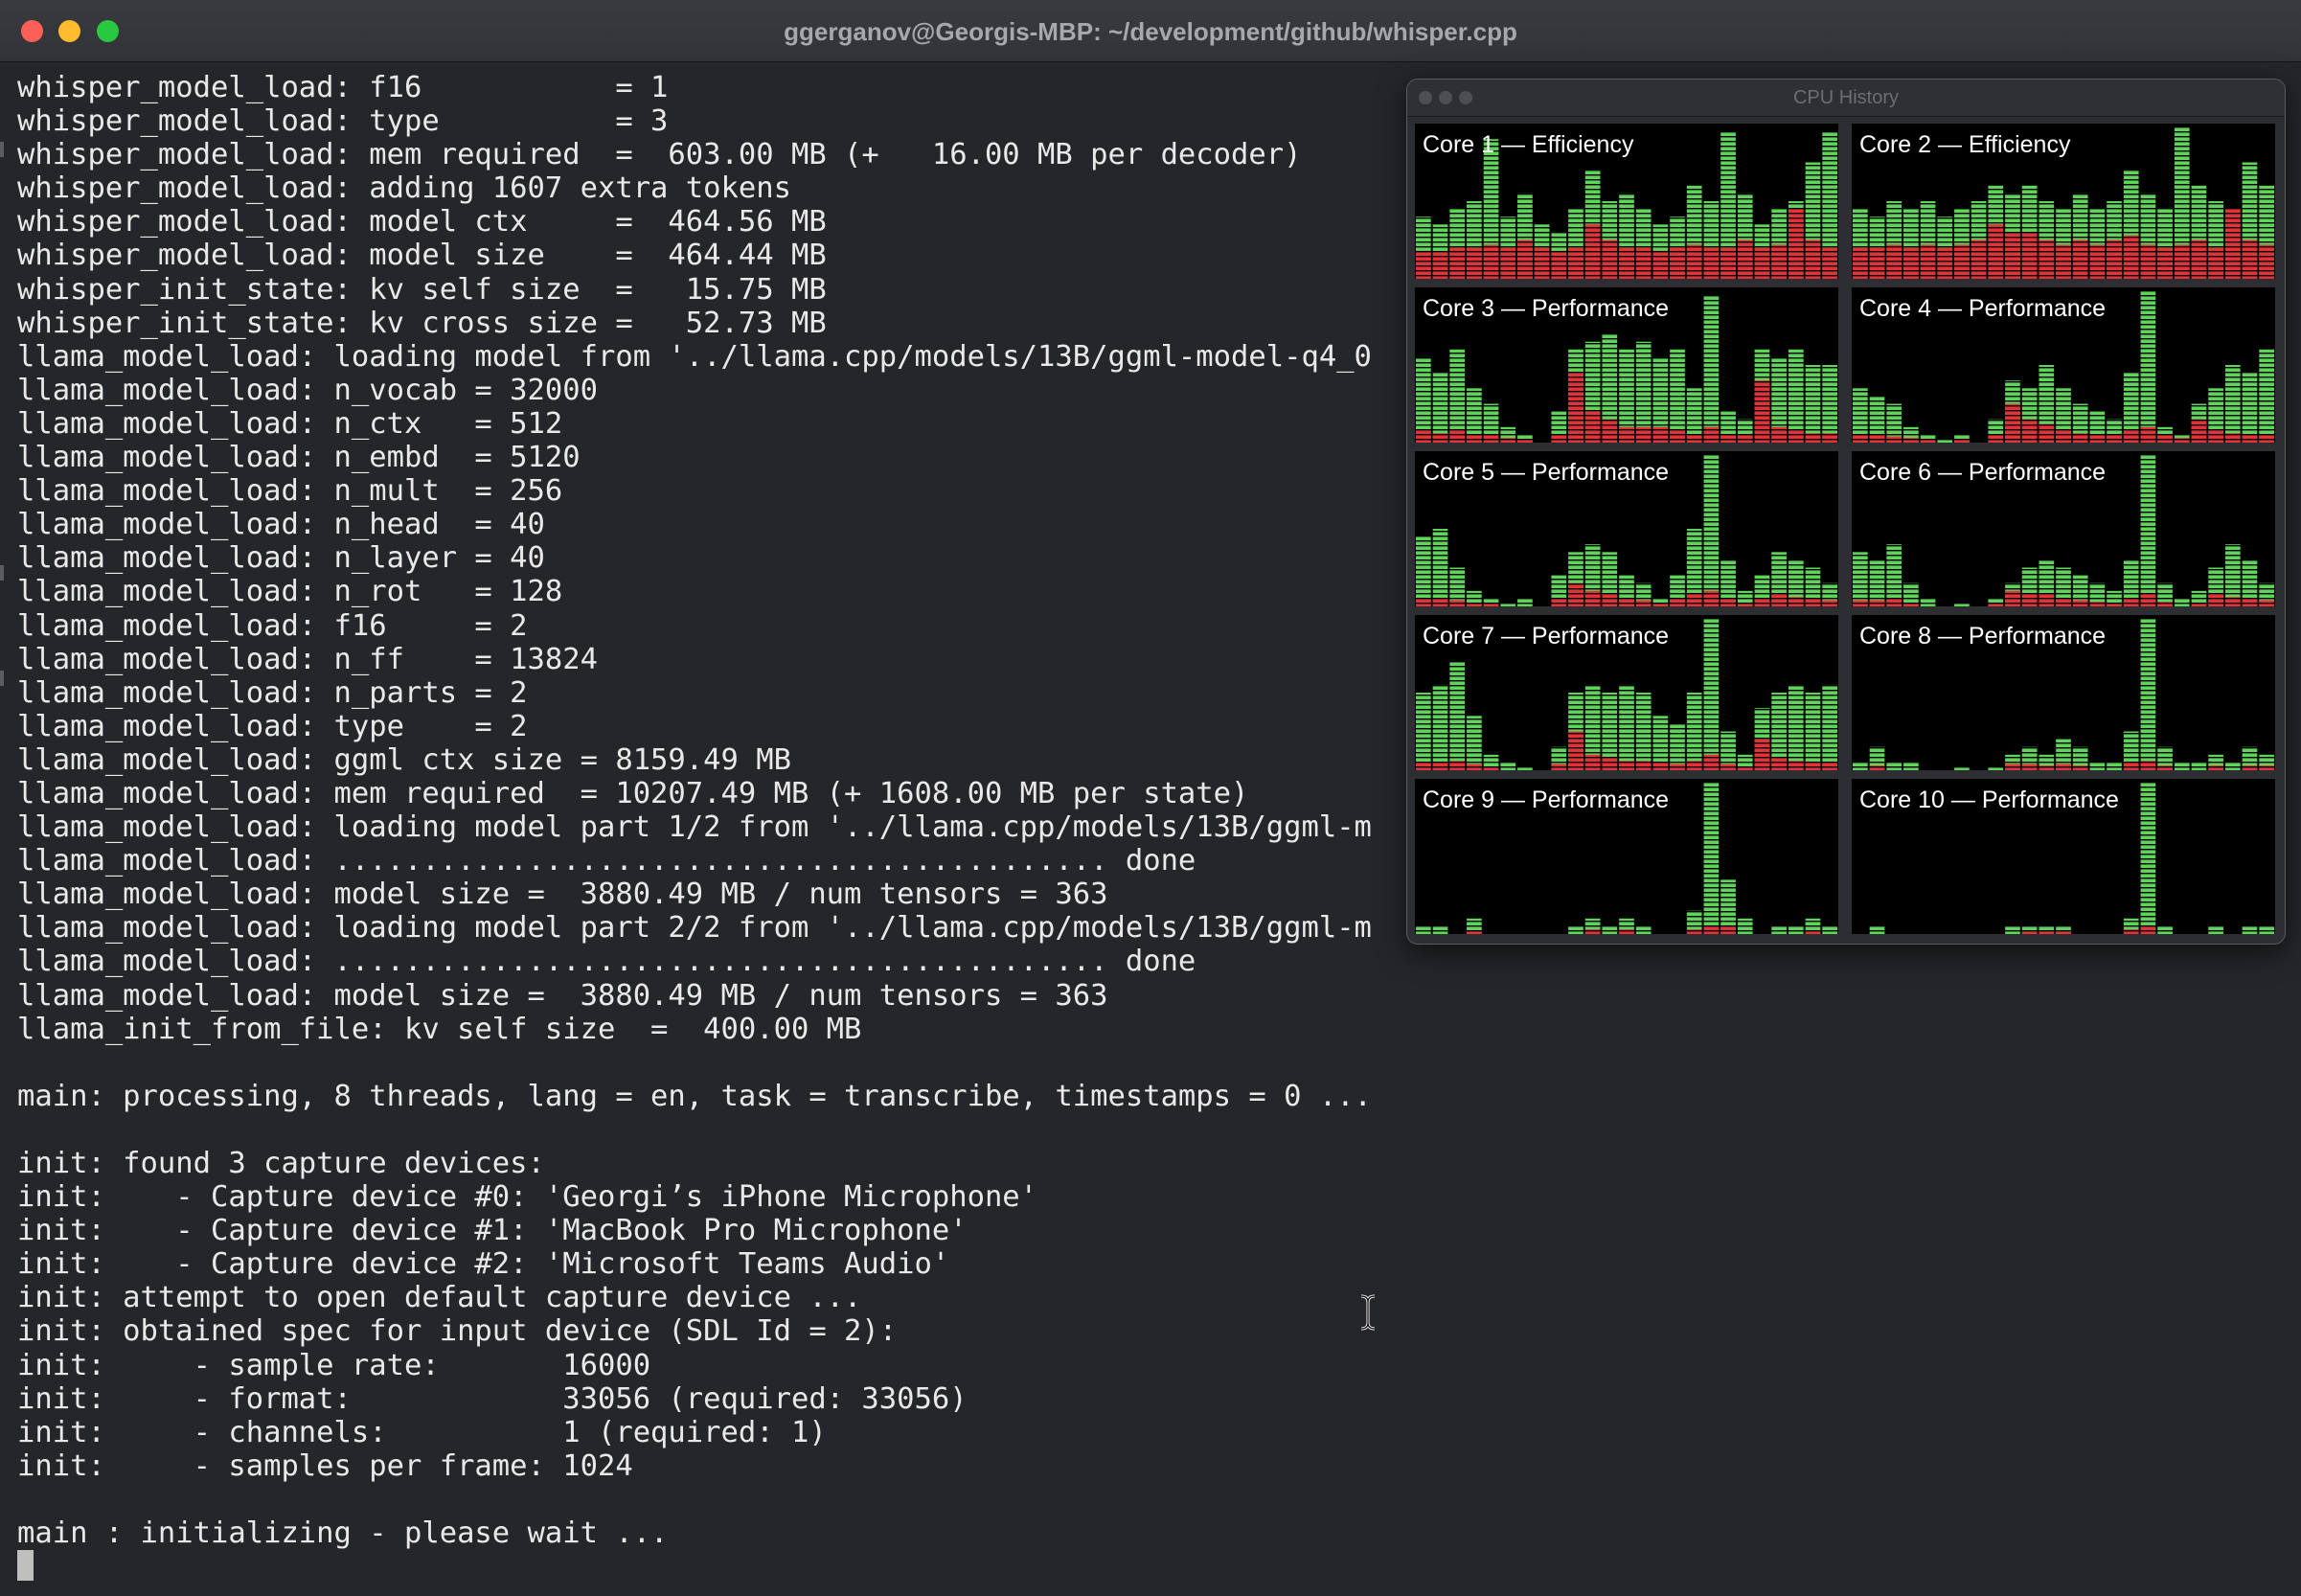  What do you see at coordinates (334, 1365) in the screenshot?
I see `terminal-line: init: - sample rate: 16000` at bounding box center [334, 1365].